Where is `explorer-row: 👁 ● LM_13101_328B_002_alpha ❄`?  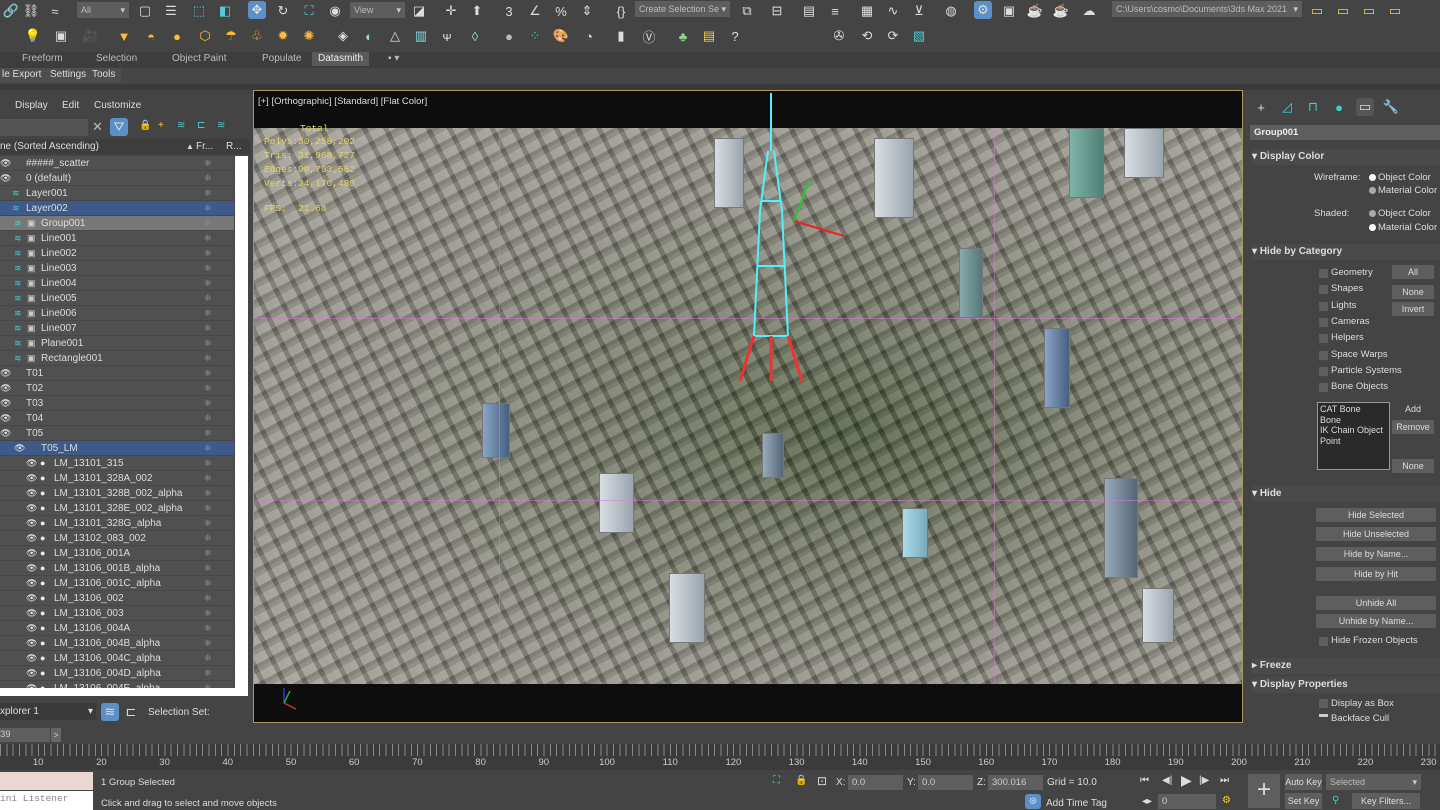 explorer-row: 👁 ● LM_13101_328B_002_alpha ❄ is located at coordinates (117, 493).